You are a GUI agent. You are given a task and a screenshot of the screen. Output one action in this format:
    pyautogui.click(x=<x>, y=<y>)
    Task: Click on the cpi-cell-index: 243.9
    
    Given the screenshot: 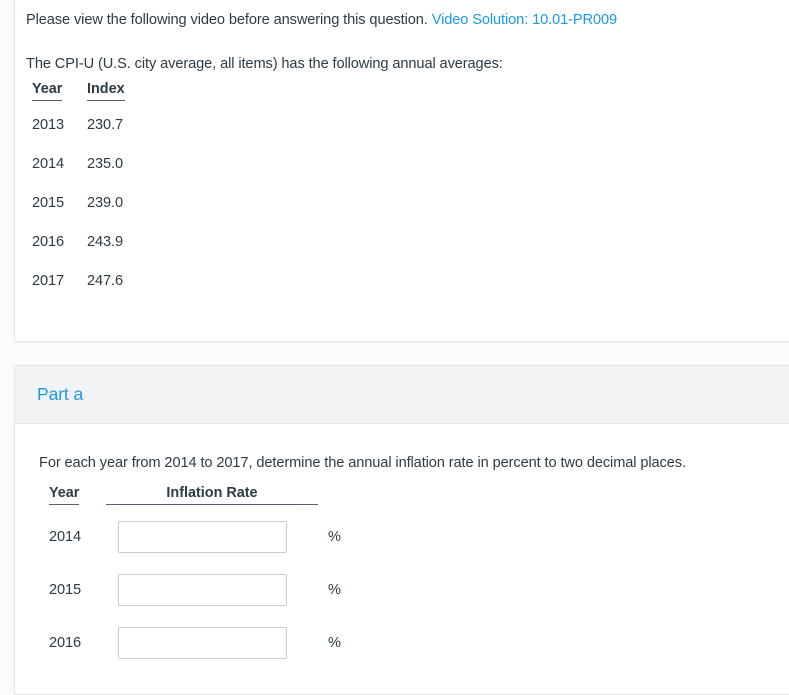 What is the action you would take?
    pyautogui.click(x=105, y=242)
    